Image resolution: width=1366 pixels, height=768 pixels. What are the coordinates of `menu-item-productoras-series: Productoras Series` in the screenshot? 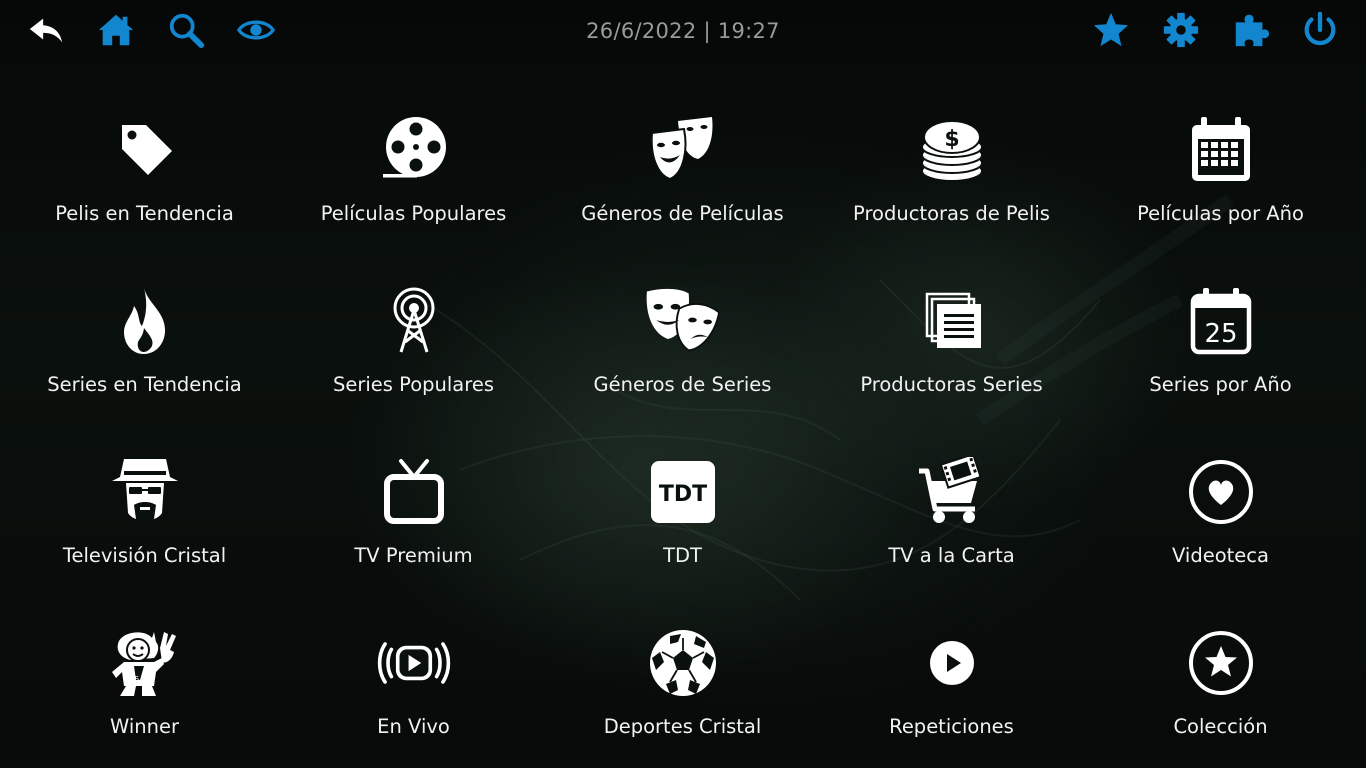 It's located at (951, 356).